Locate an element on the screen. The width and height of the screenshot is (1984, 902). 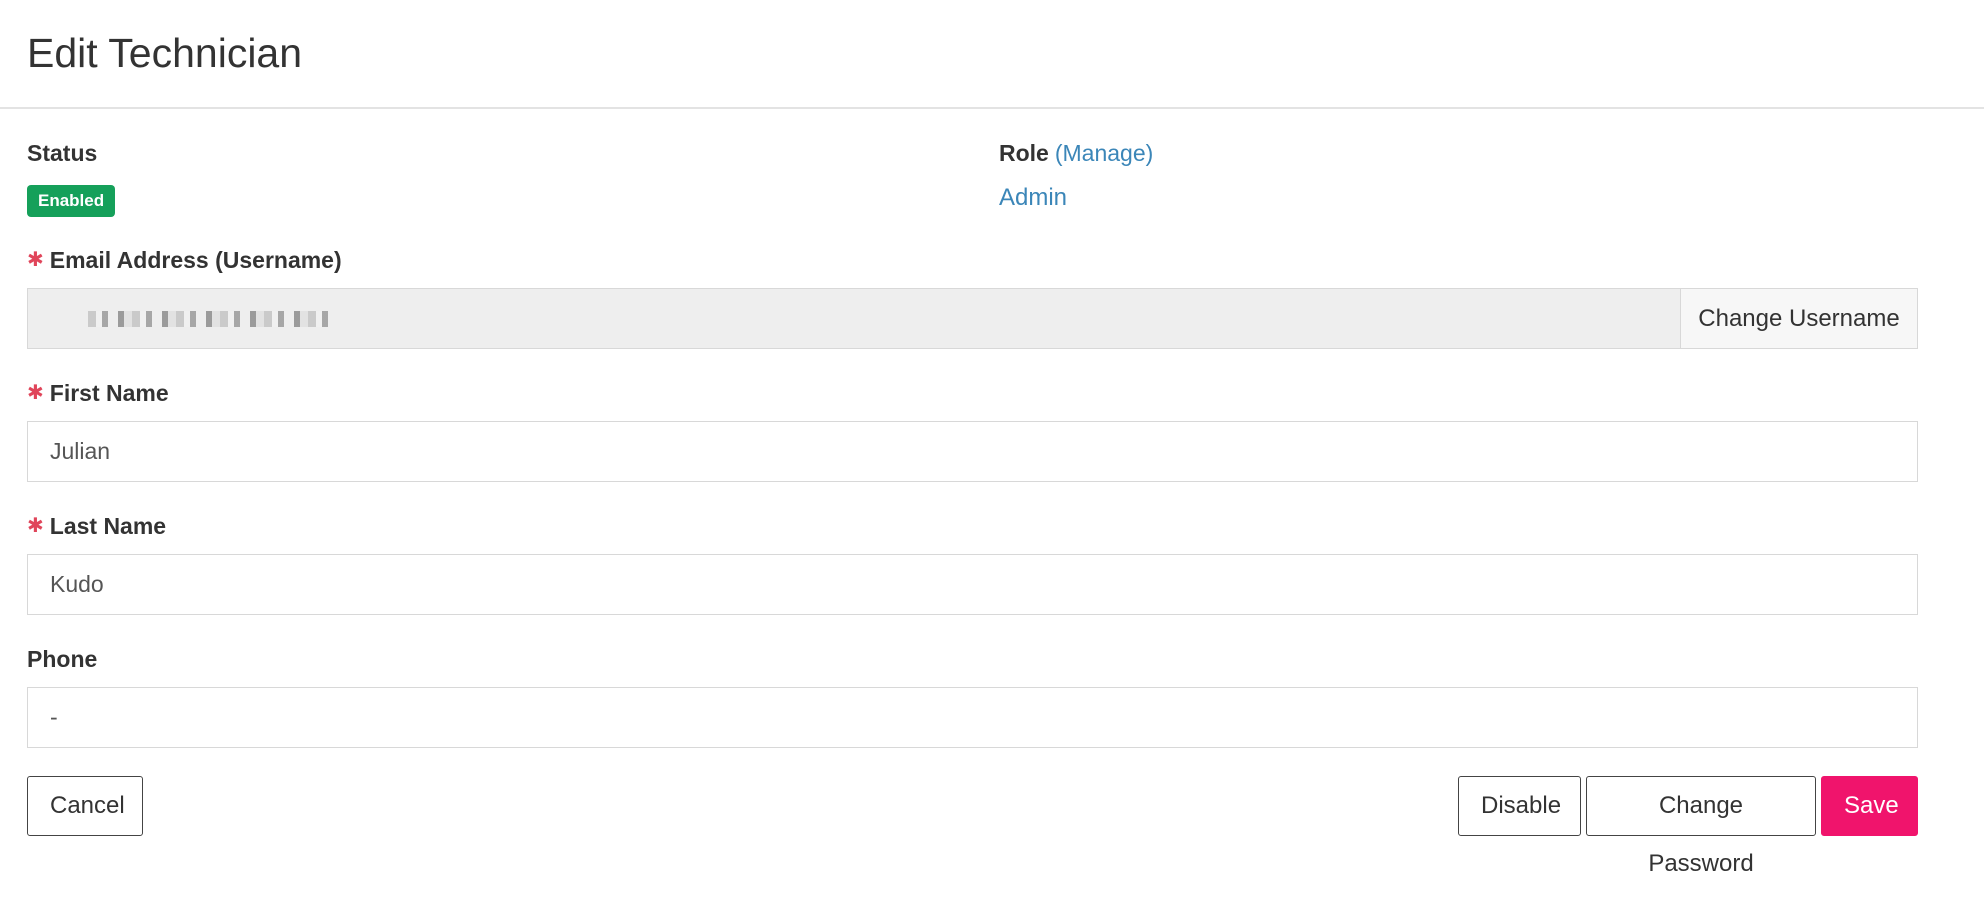
first-name-input is located at coordinates (972, 451).